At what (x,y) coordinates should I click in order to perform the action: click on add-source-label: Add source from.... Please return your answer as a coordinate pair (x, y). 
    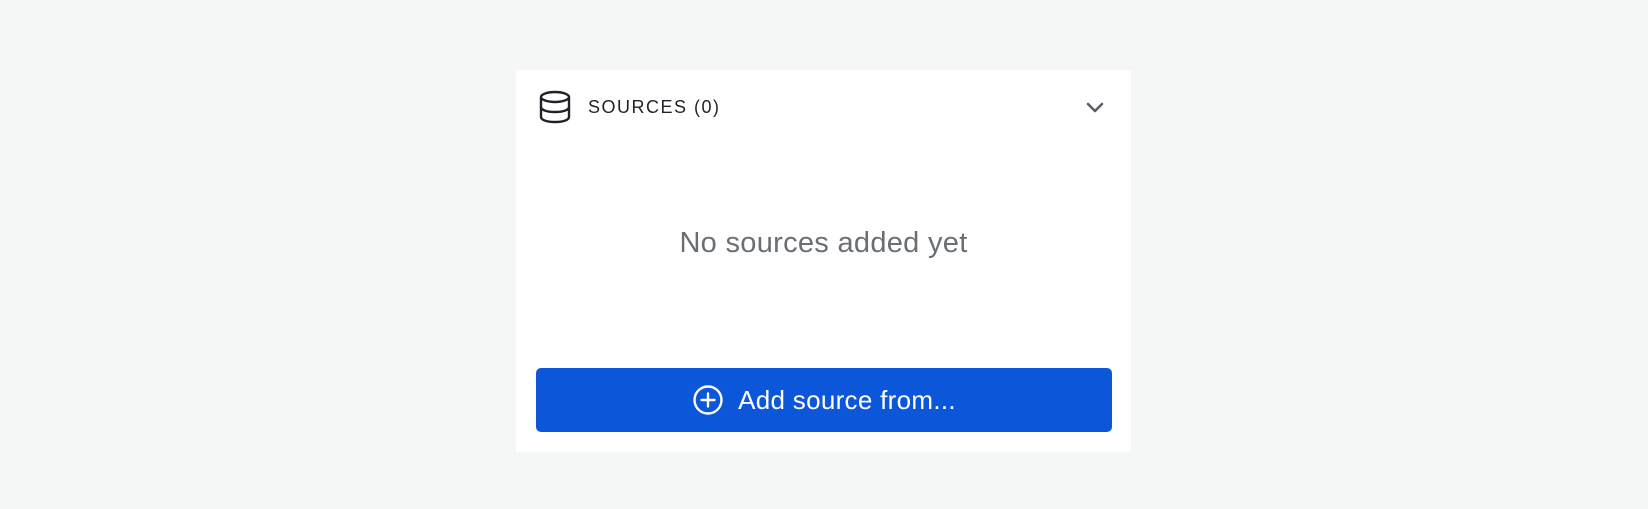
    Looking at the image, I should click on (847, 400).